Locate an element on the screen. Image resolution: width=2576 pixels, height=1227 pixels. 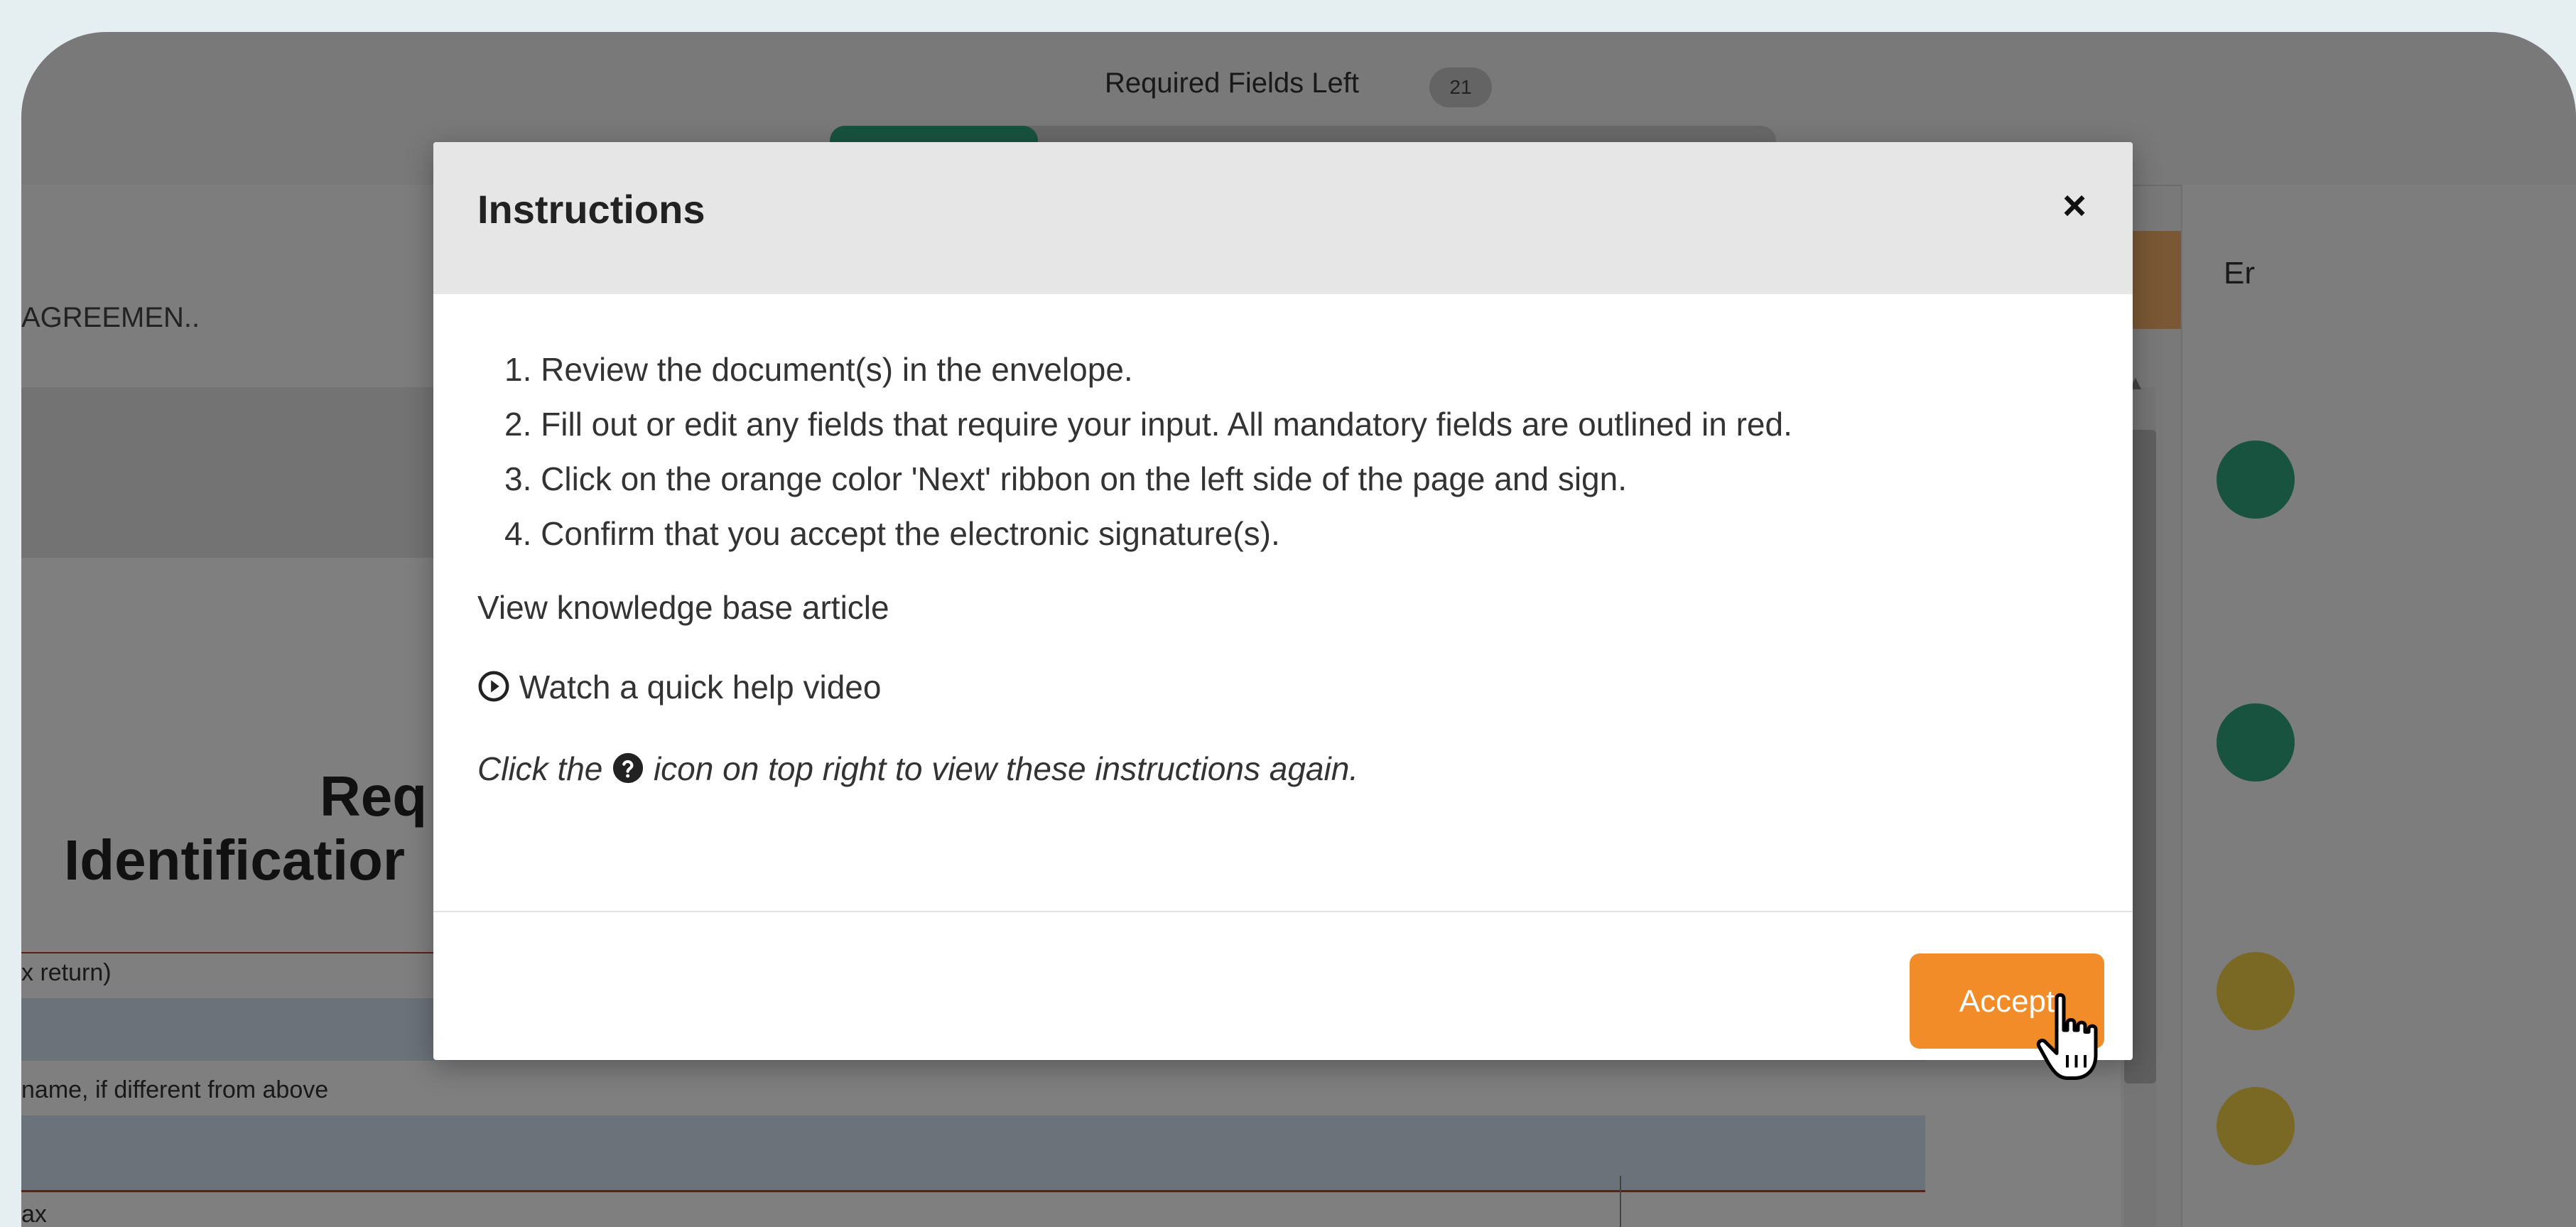
modal-footer-divider is located at coordinates (1283, 912).